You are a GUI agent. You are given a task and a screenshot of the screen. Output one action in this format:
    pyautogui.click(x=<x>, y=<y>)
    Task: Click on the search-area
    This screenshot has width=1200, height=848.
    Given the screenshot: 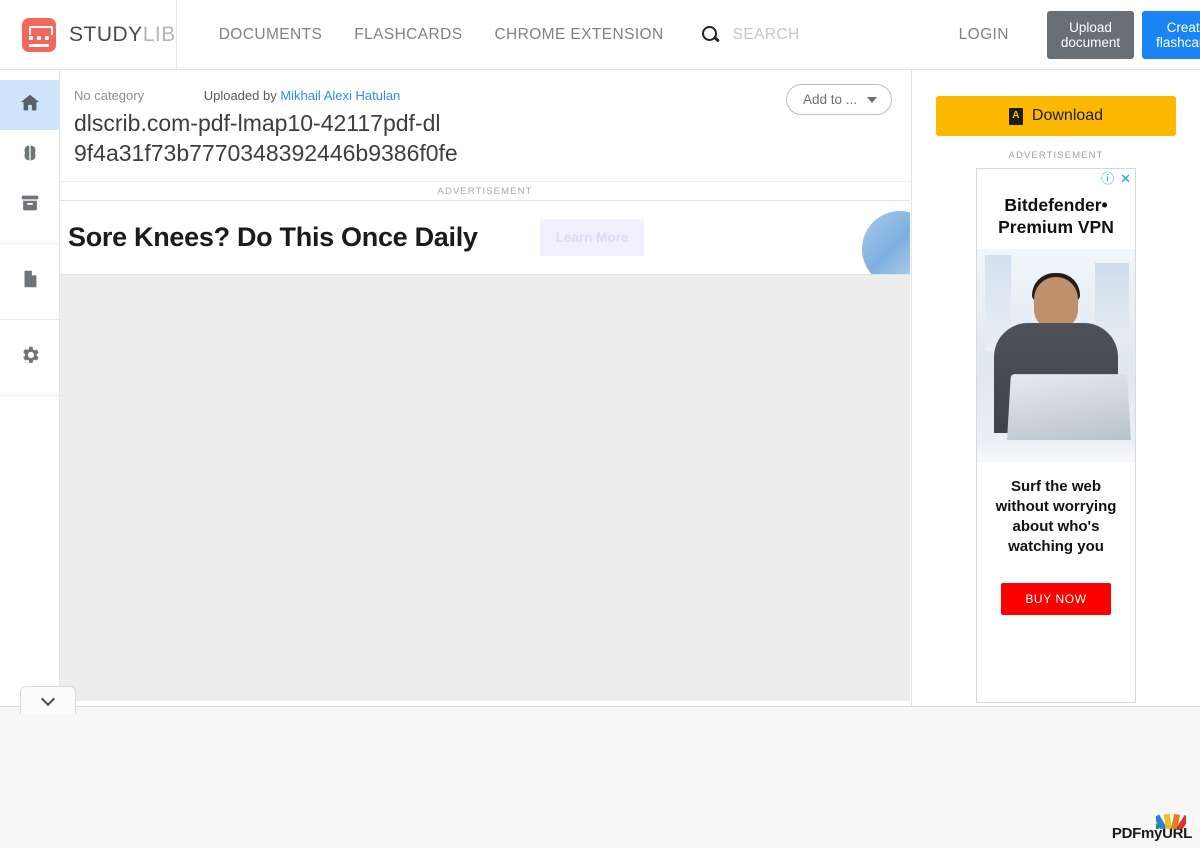 What is the action you would take?
    pyautogui.click(x=806, y=34)
    